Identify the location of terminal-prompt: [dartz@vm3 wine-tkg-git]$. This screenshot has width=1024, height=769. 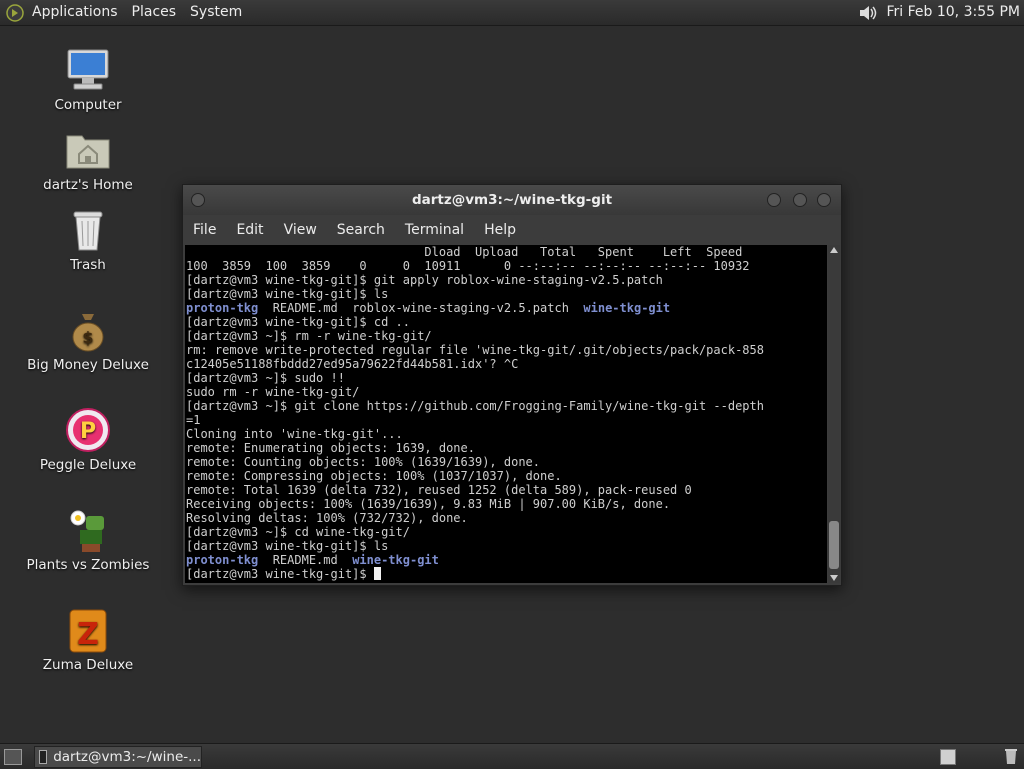
(280, 574).